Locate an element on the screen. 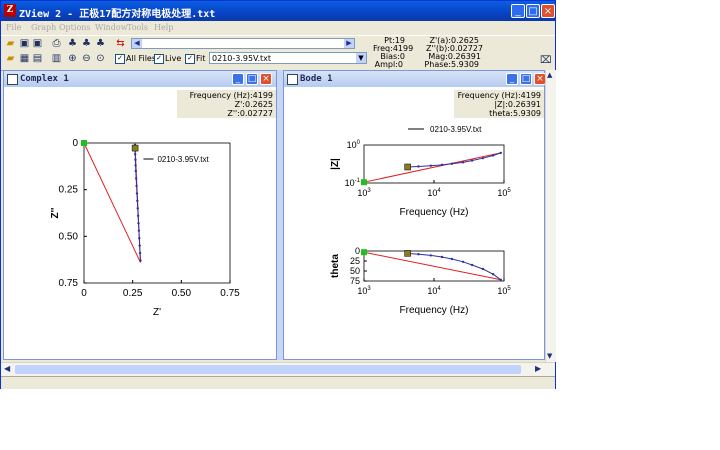 The image size is (720, 450). zoom-group-icon: ♣ is located at coordinates (86, 43).